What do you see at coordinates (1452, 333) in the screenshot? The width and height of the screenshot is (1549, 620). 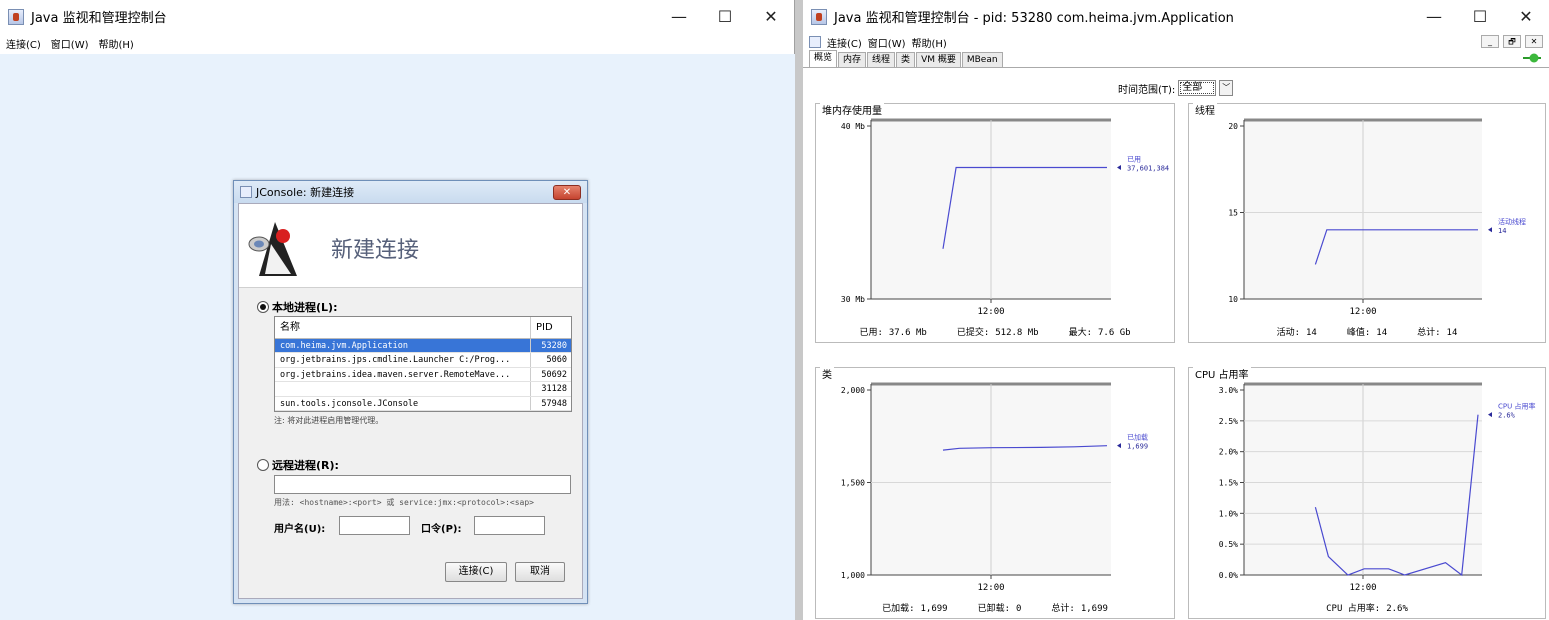 I see `footer-value: 14` at bounding box center [1452, 333].